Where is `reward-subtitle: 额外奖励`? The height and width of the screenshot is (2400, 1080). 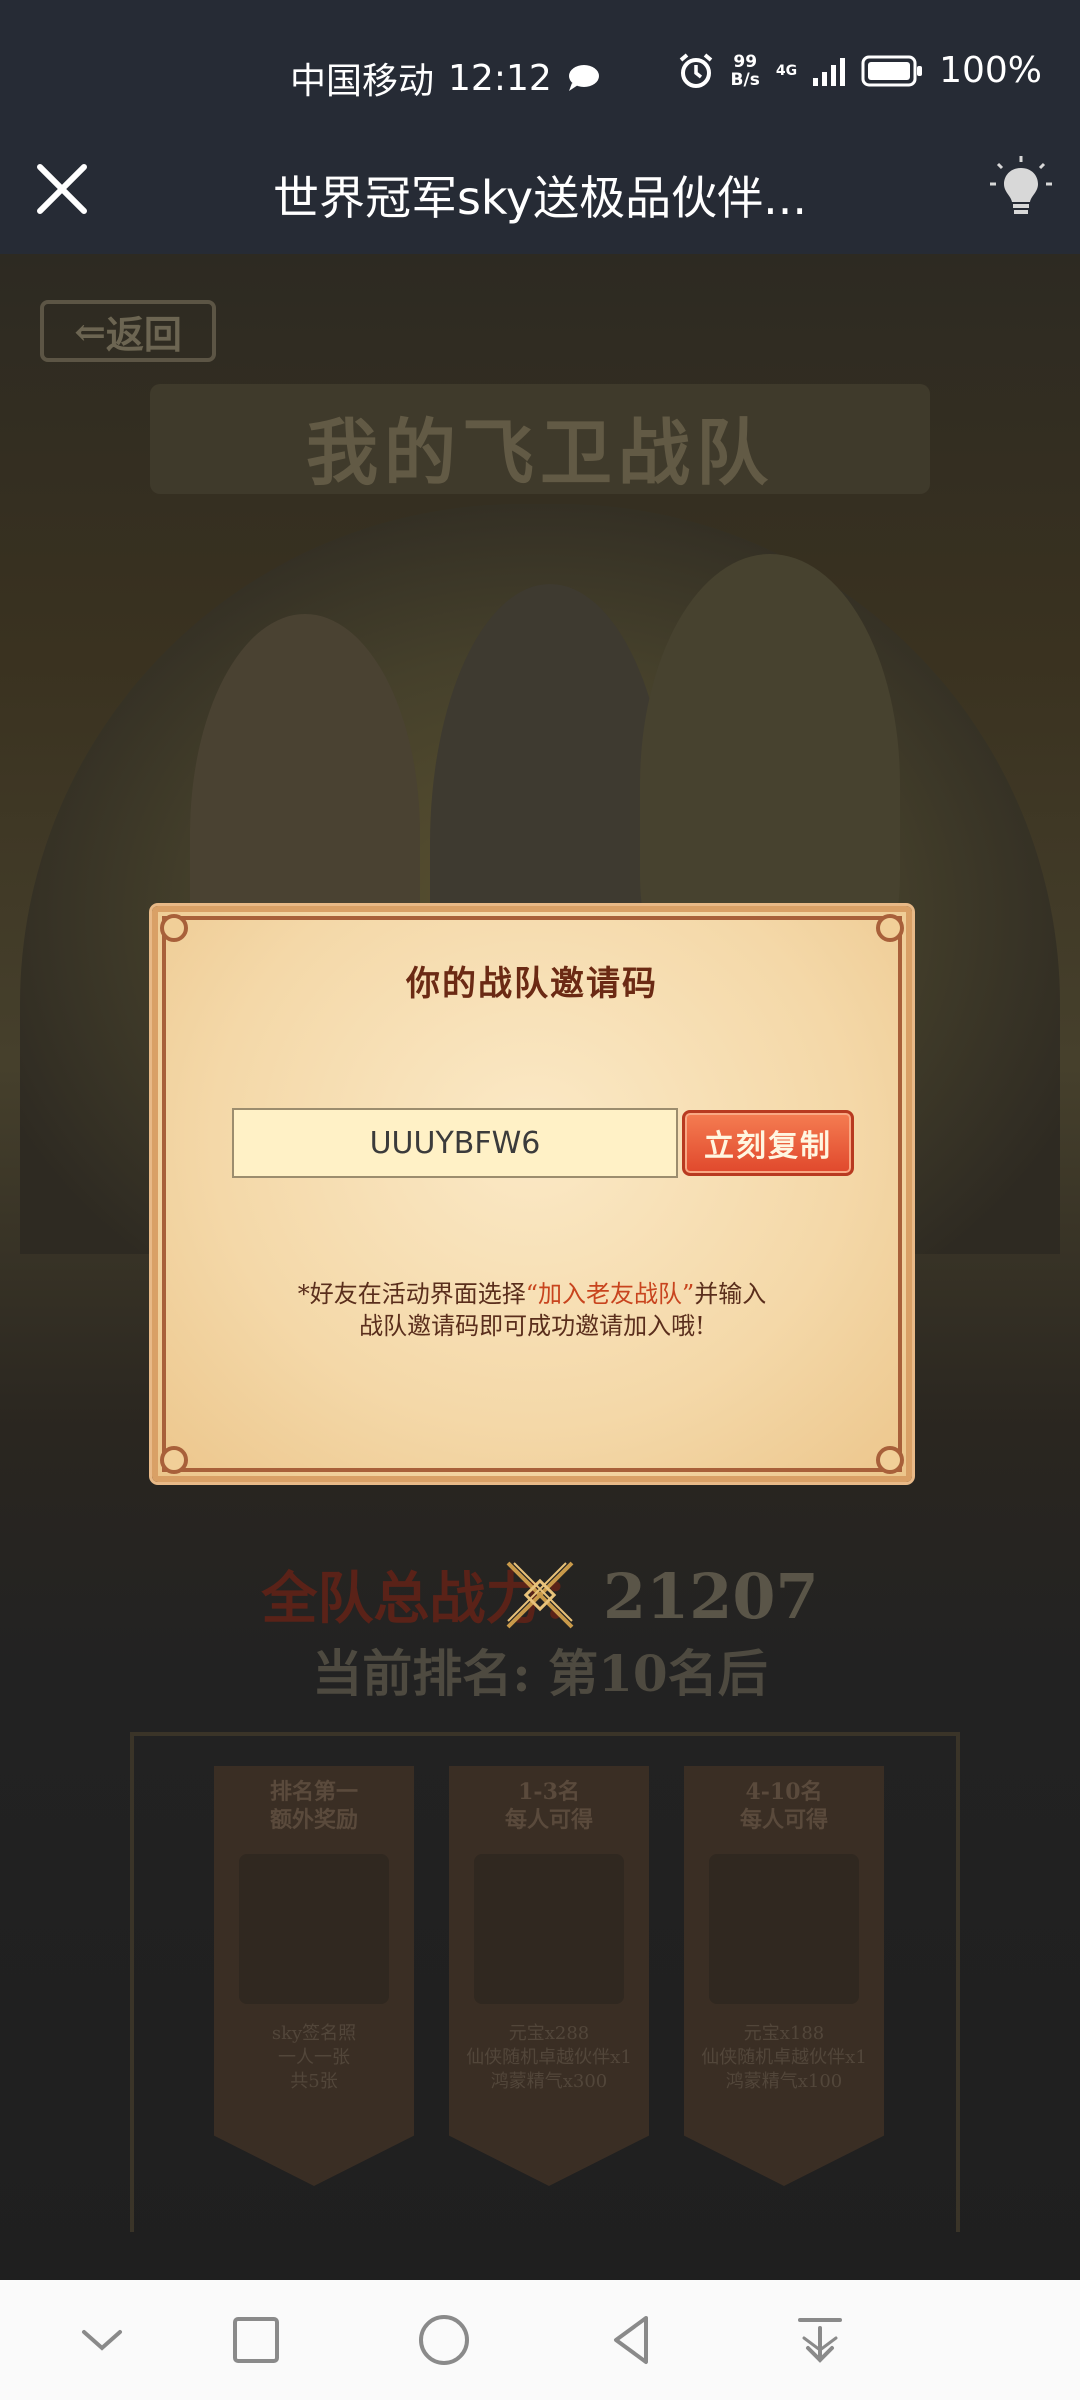 reward-subtitle: 额外奖励 is located at coordinates (313, 1820).